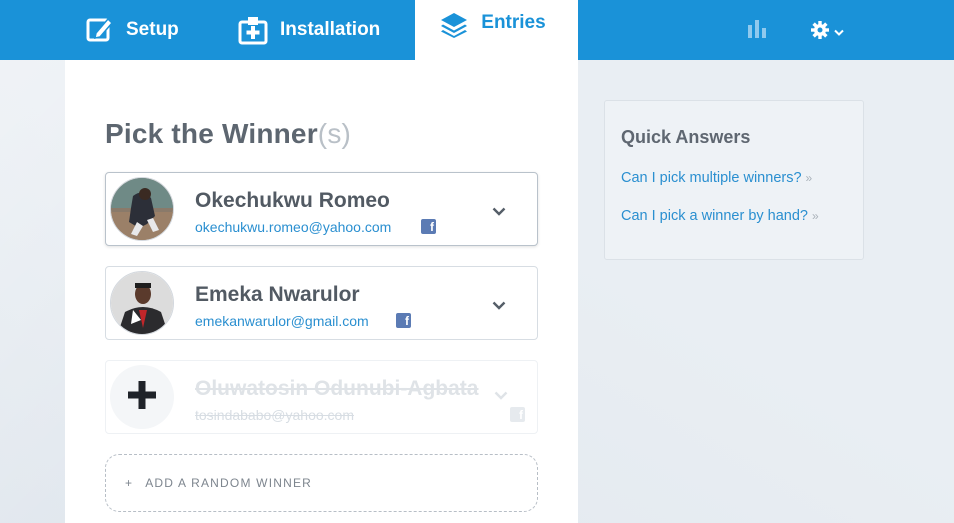  Describe the element at coordinates (321, 483) in the screenshot. I see `add-random-winner-button: + ADD A RANDOM WINNER` at that location.